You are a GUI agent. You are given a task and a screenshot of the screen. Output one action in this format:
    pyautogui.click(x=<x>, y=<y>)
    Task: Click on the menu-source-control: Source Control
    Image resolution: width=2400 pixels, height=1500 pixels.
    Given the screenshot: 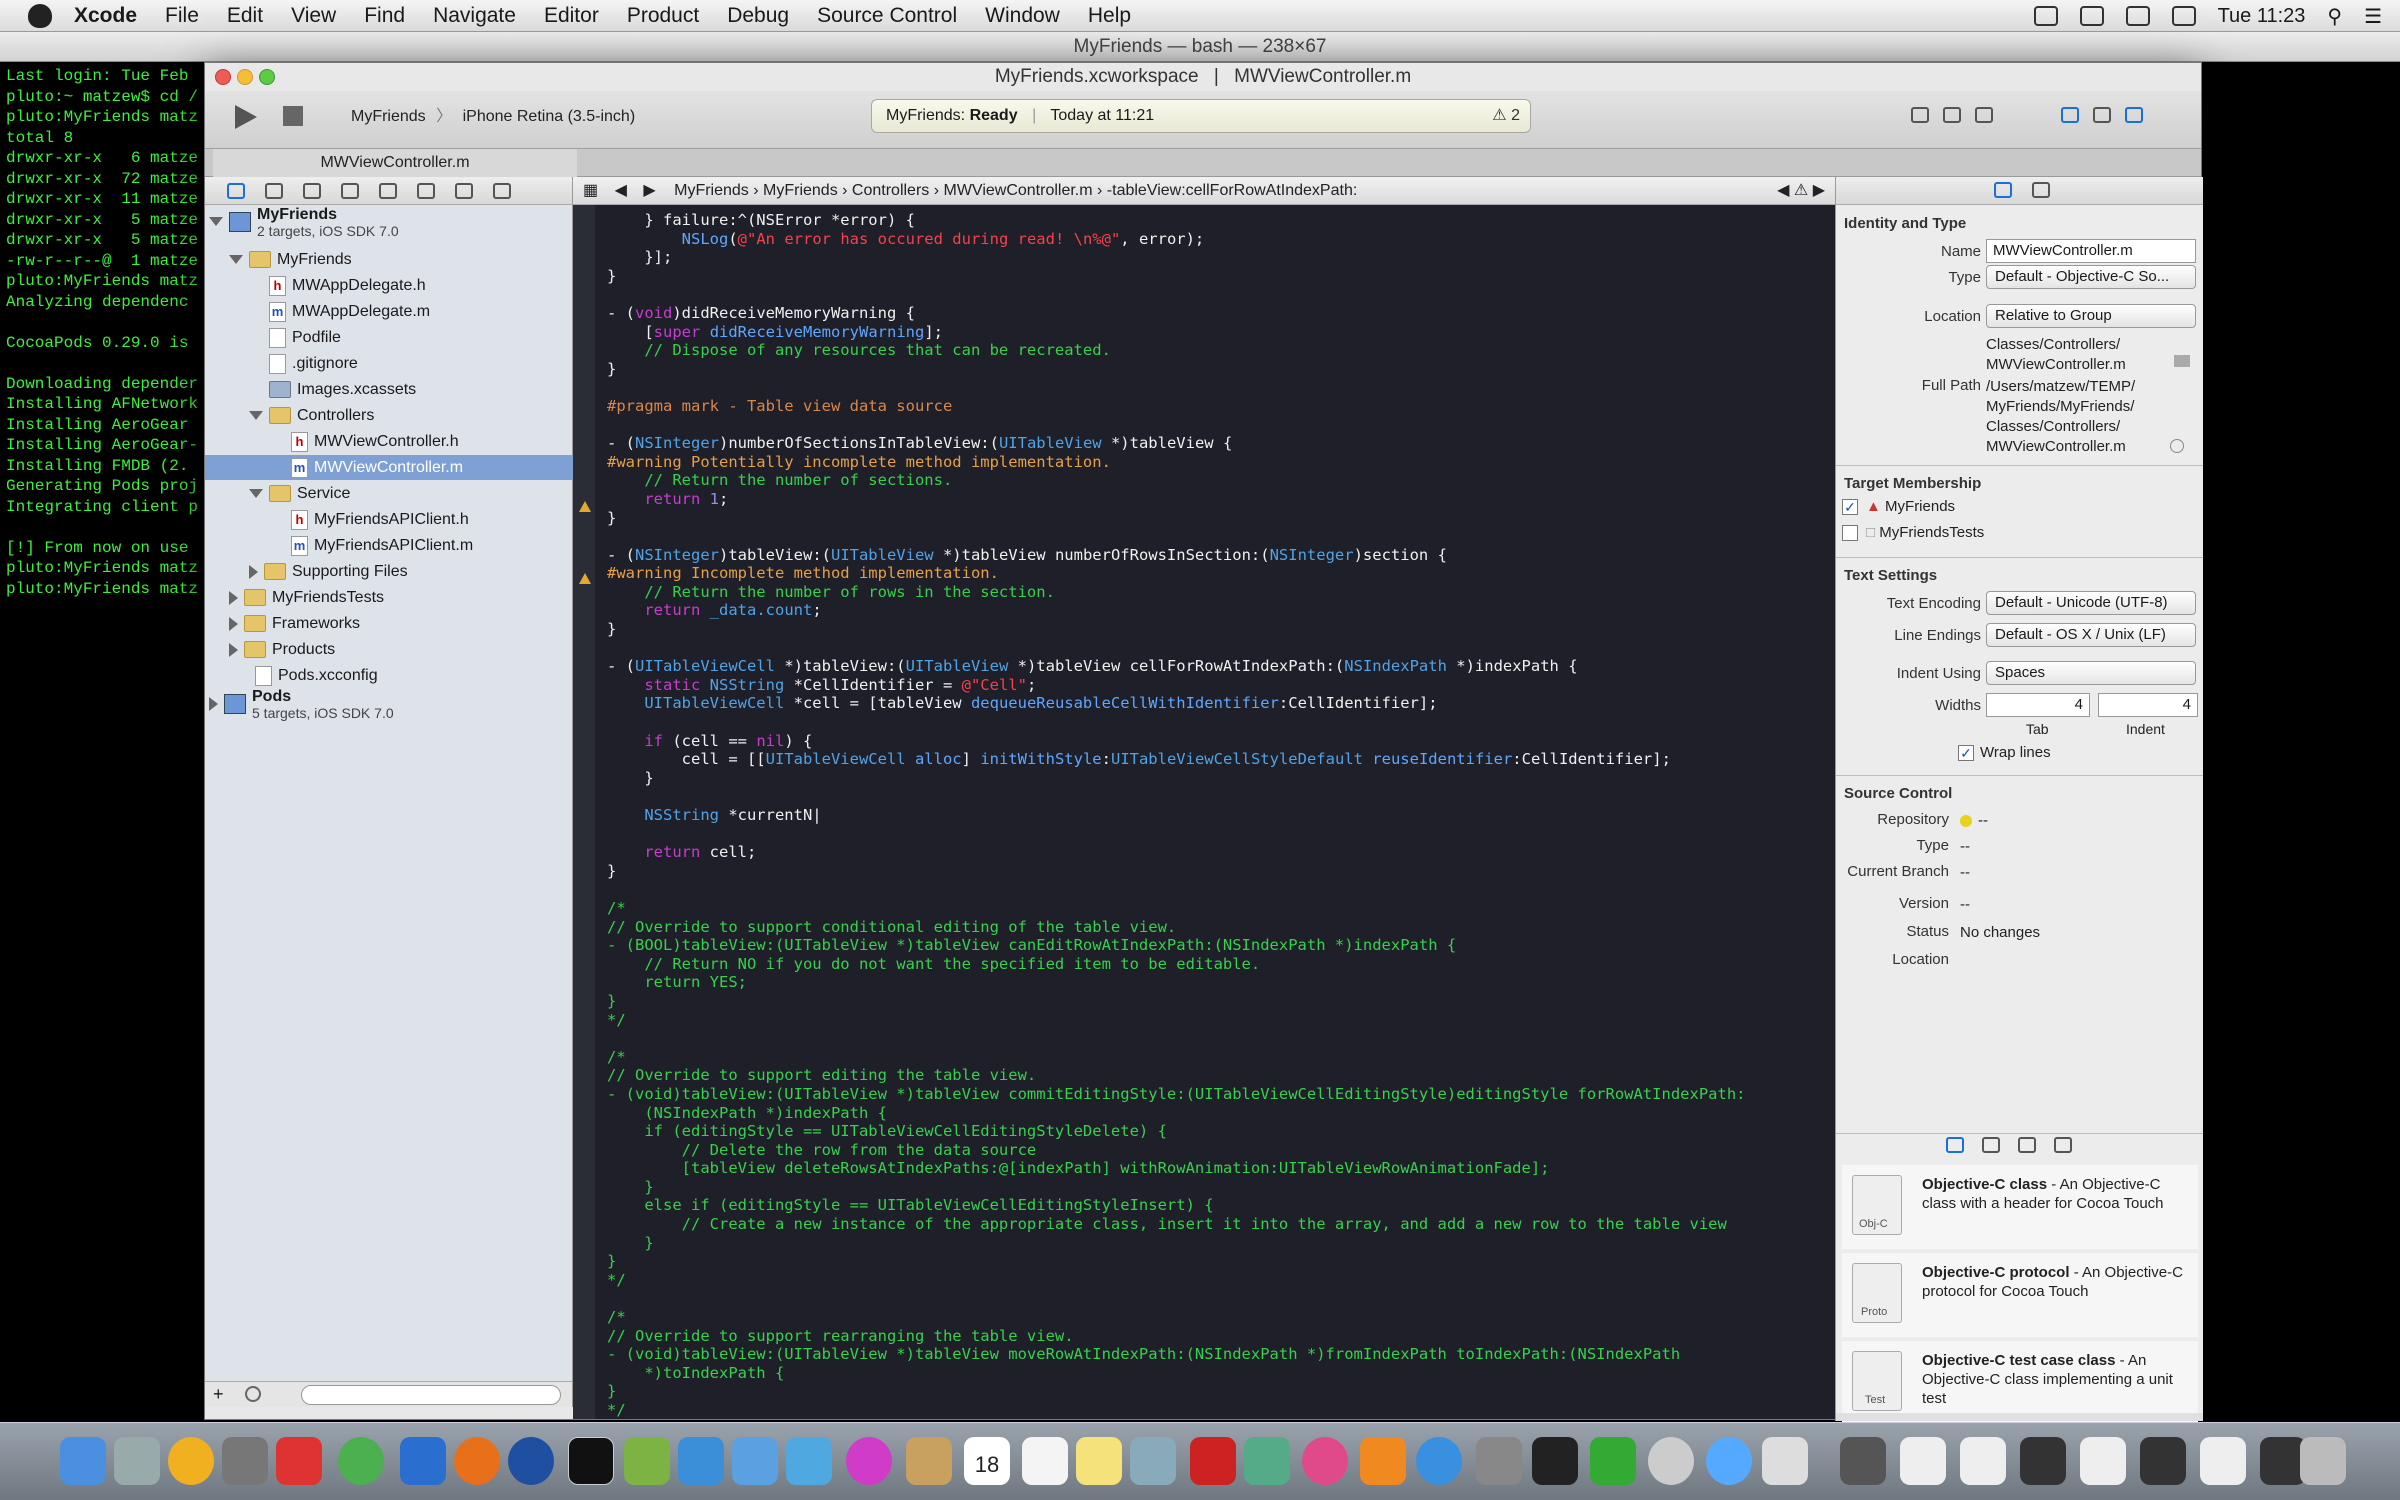 What is the action you would take?
    pyautogui.click(x=887, y=16)
    